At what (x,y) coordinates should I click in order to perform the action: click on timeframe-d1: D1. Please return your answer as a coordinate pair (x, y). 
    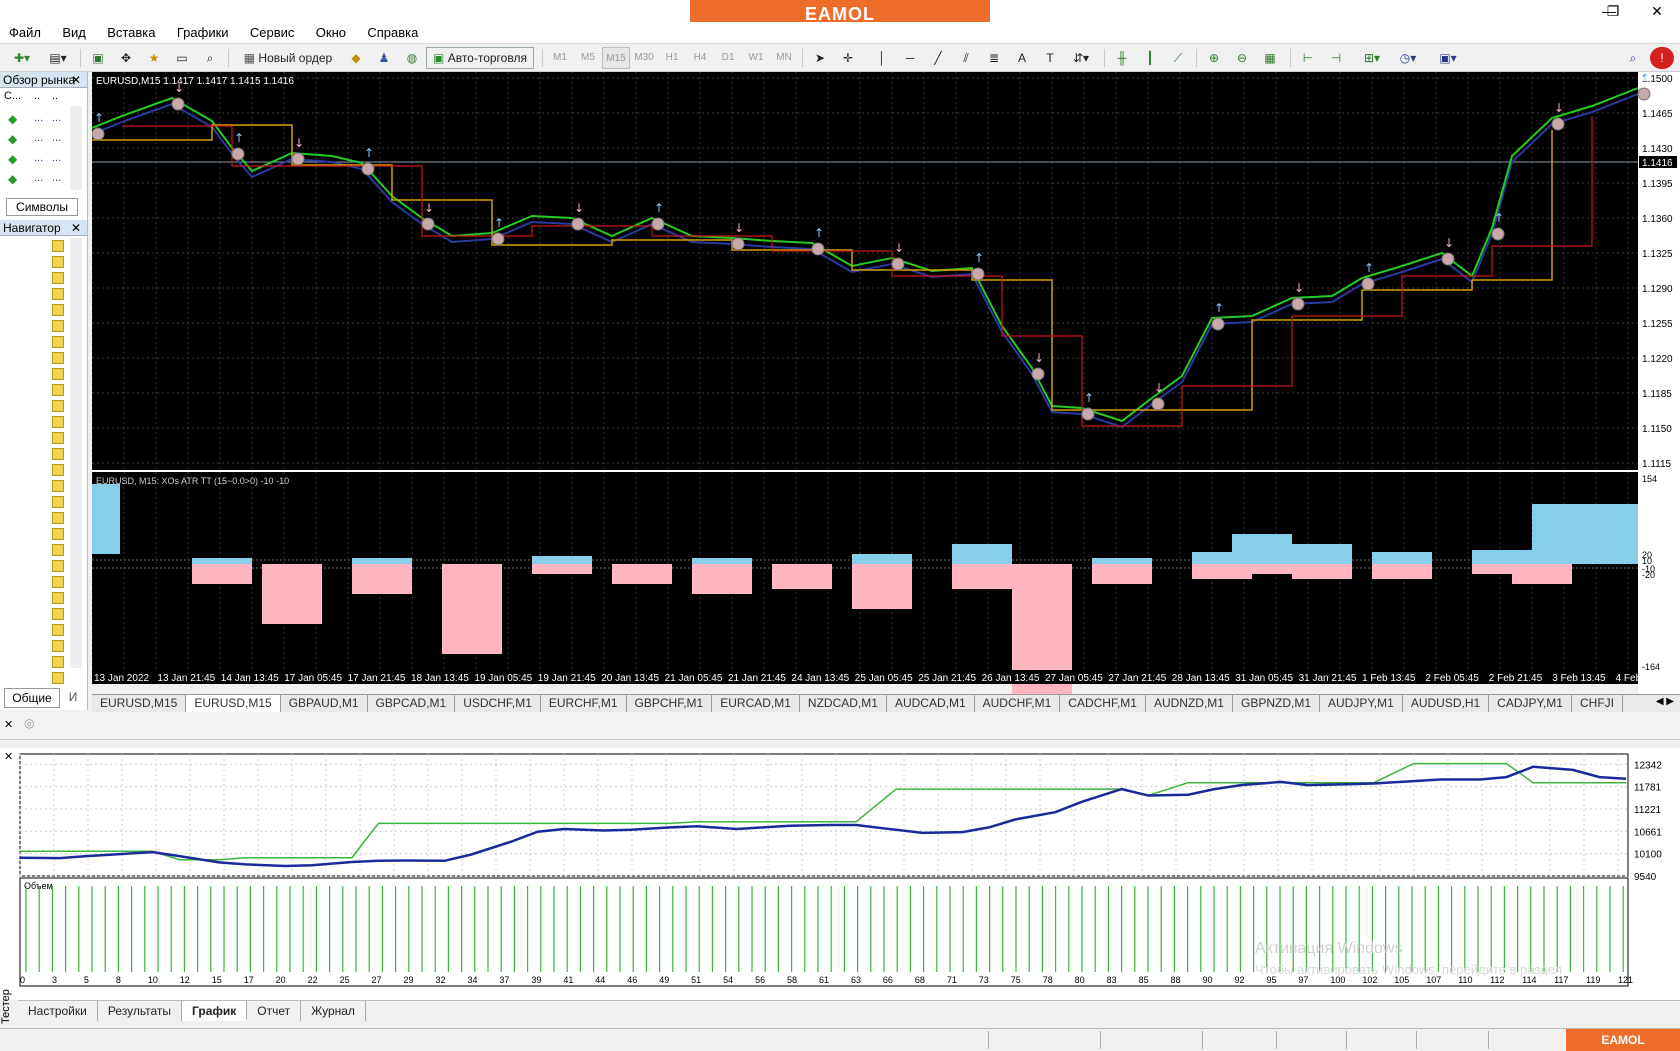
    Looking at the image, I should click on (728, 58).